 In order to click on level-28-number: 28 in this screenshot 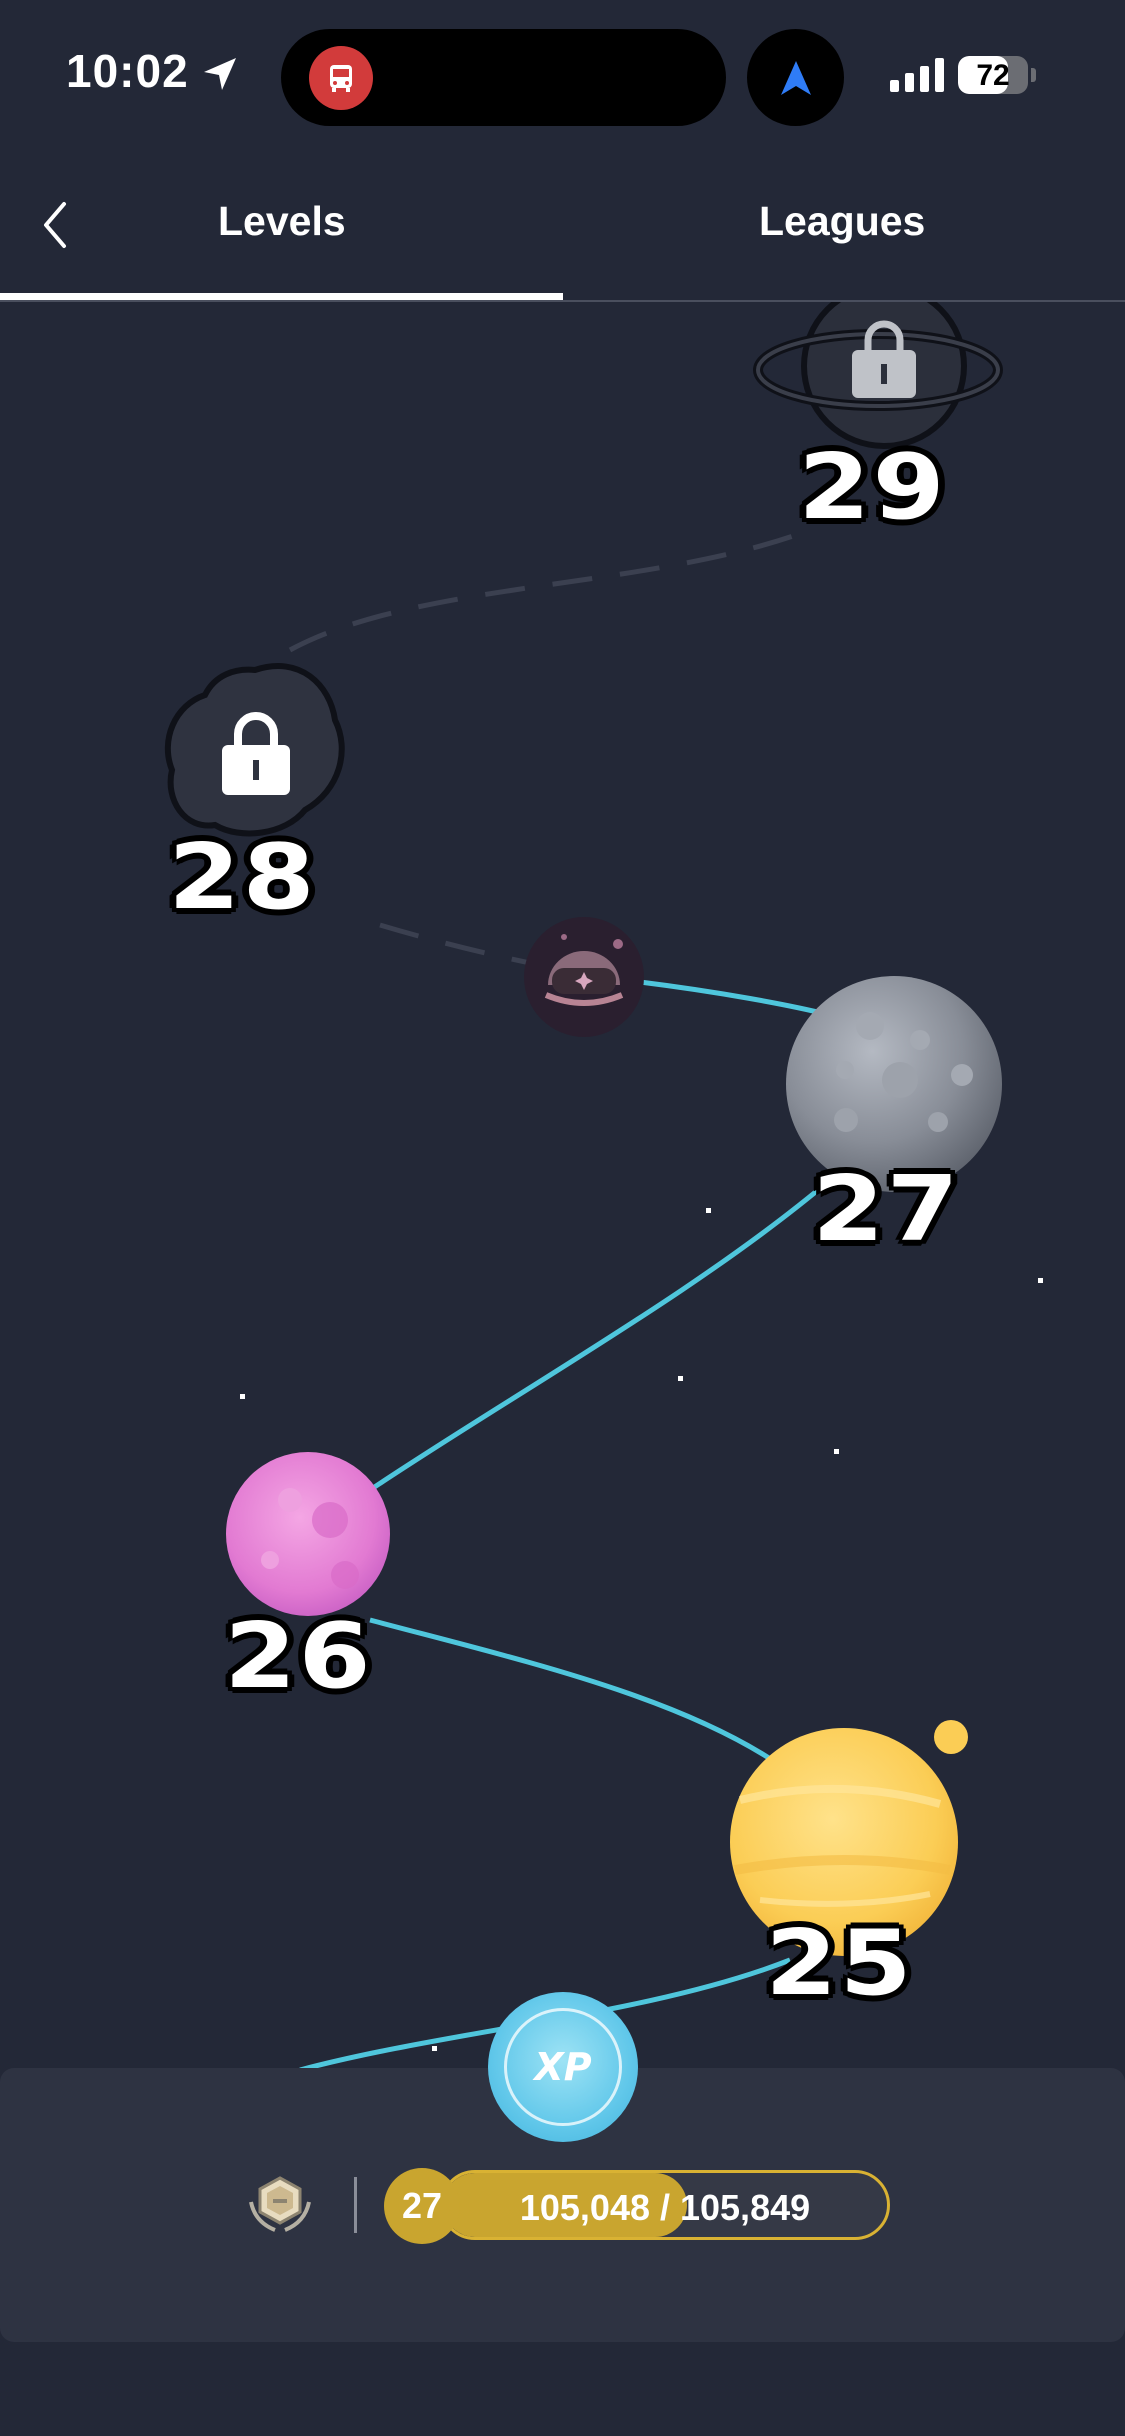, I will do `click(242, 877)`.